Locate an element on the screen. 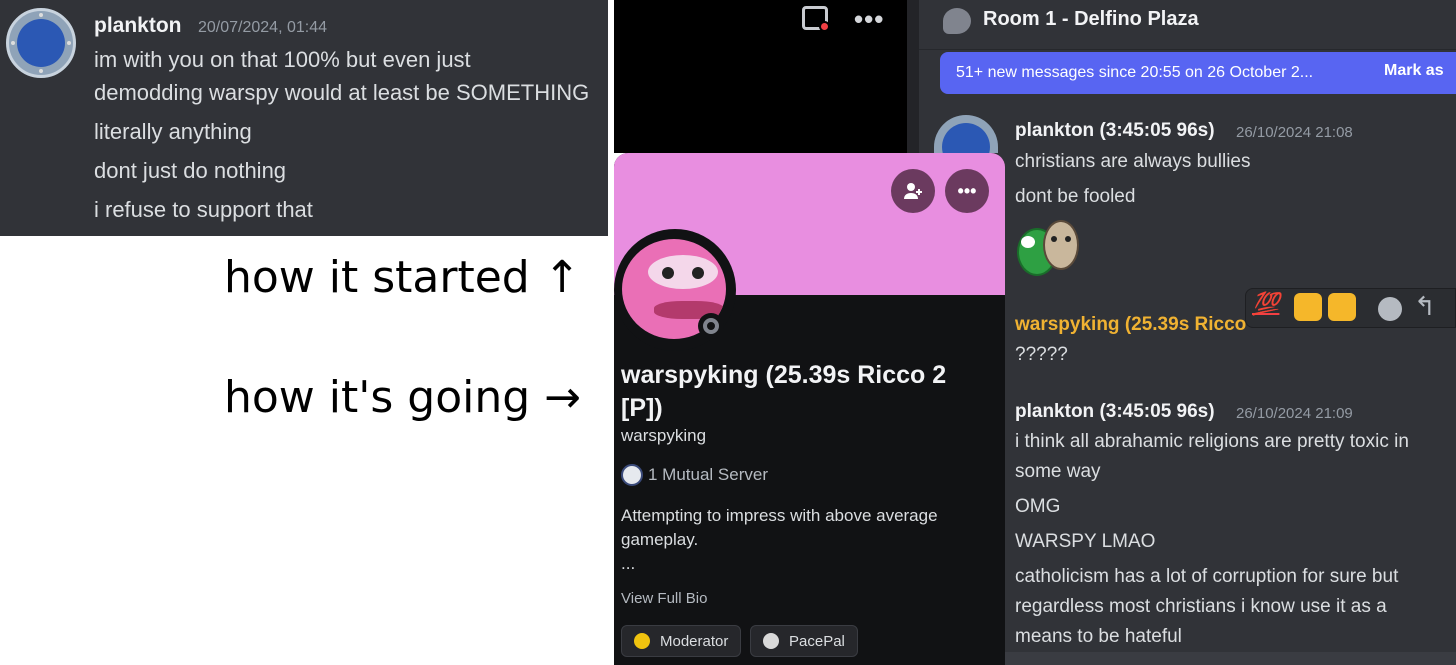  live-dot-icon is located at coordinates (824, 26).